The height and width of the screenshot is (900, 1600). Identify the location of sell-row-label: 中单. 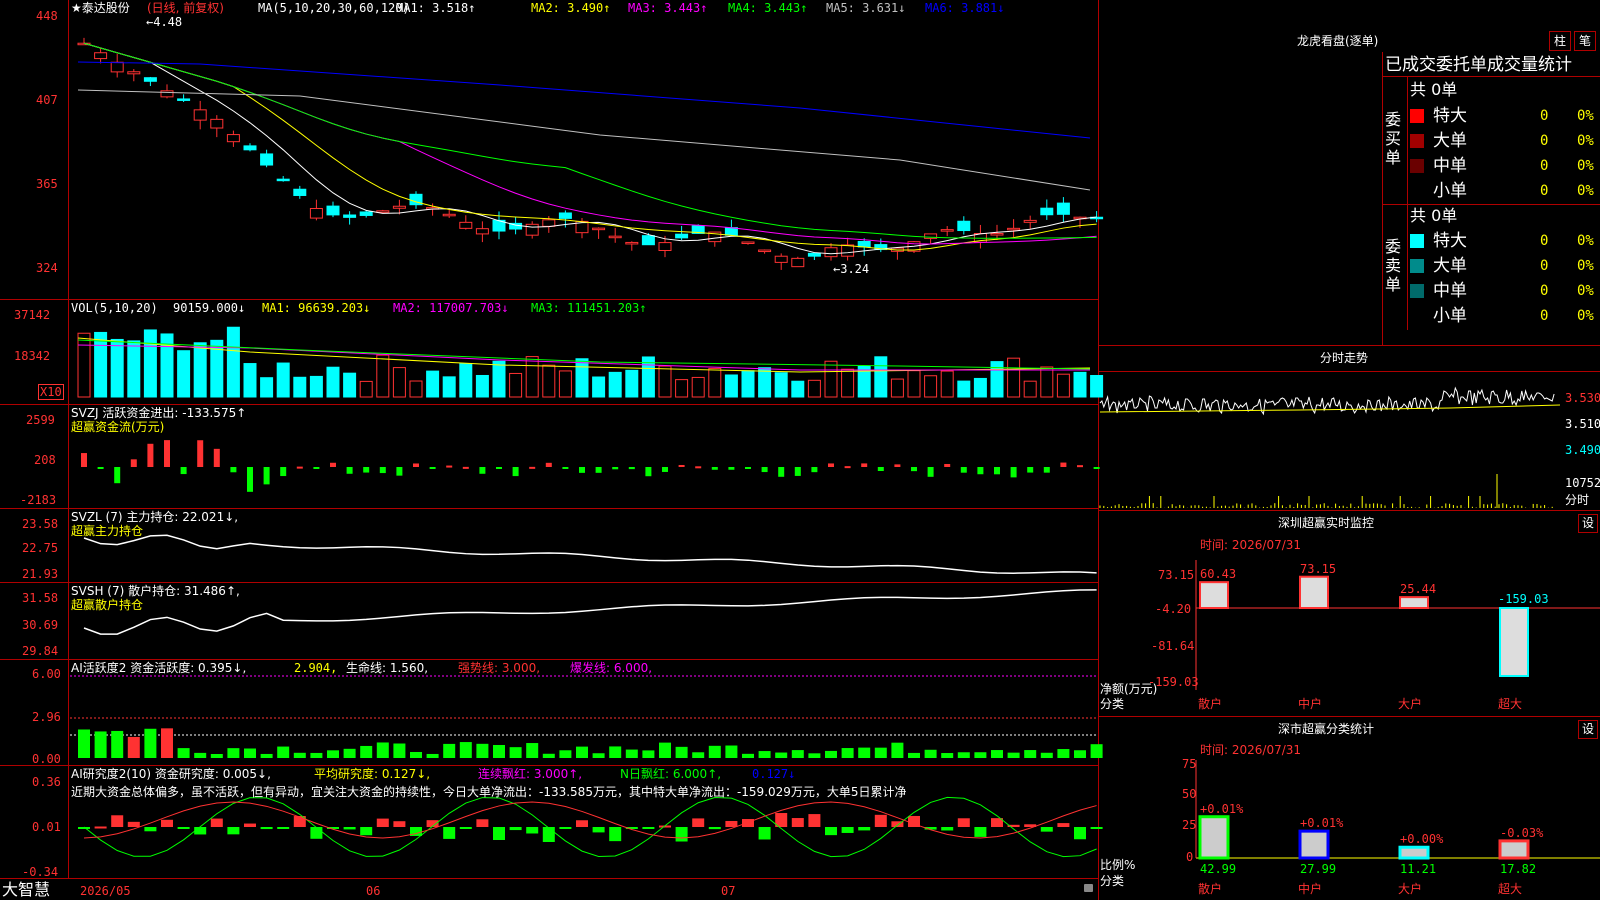
(1450, 291).